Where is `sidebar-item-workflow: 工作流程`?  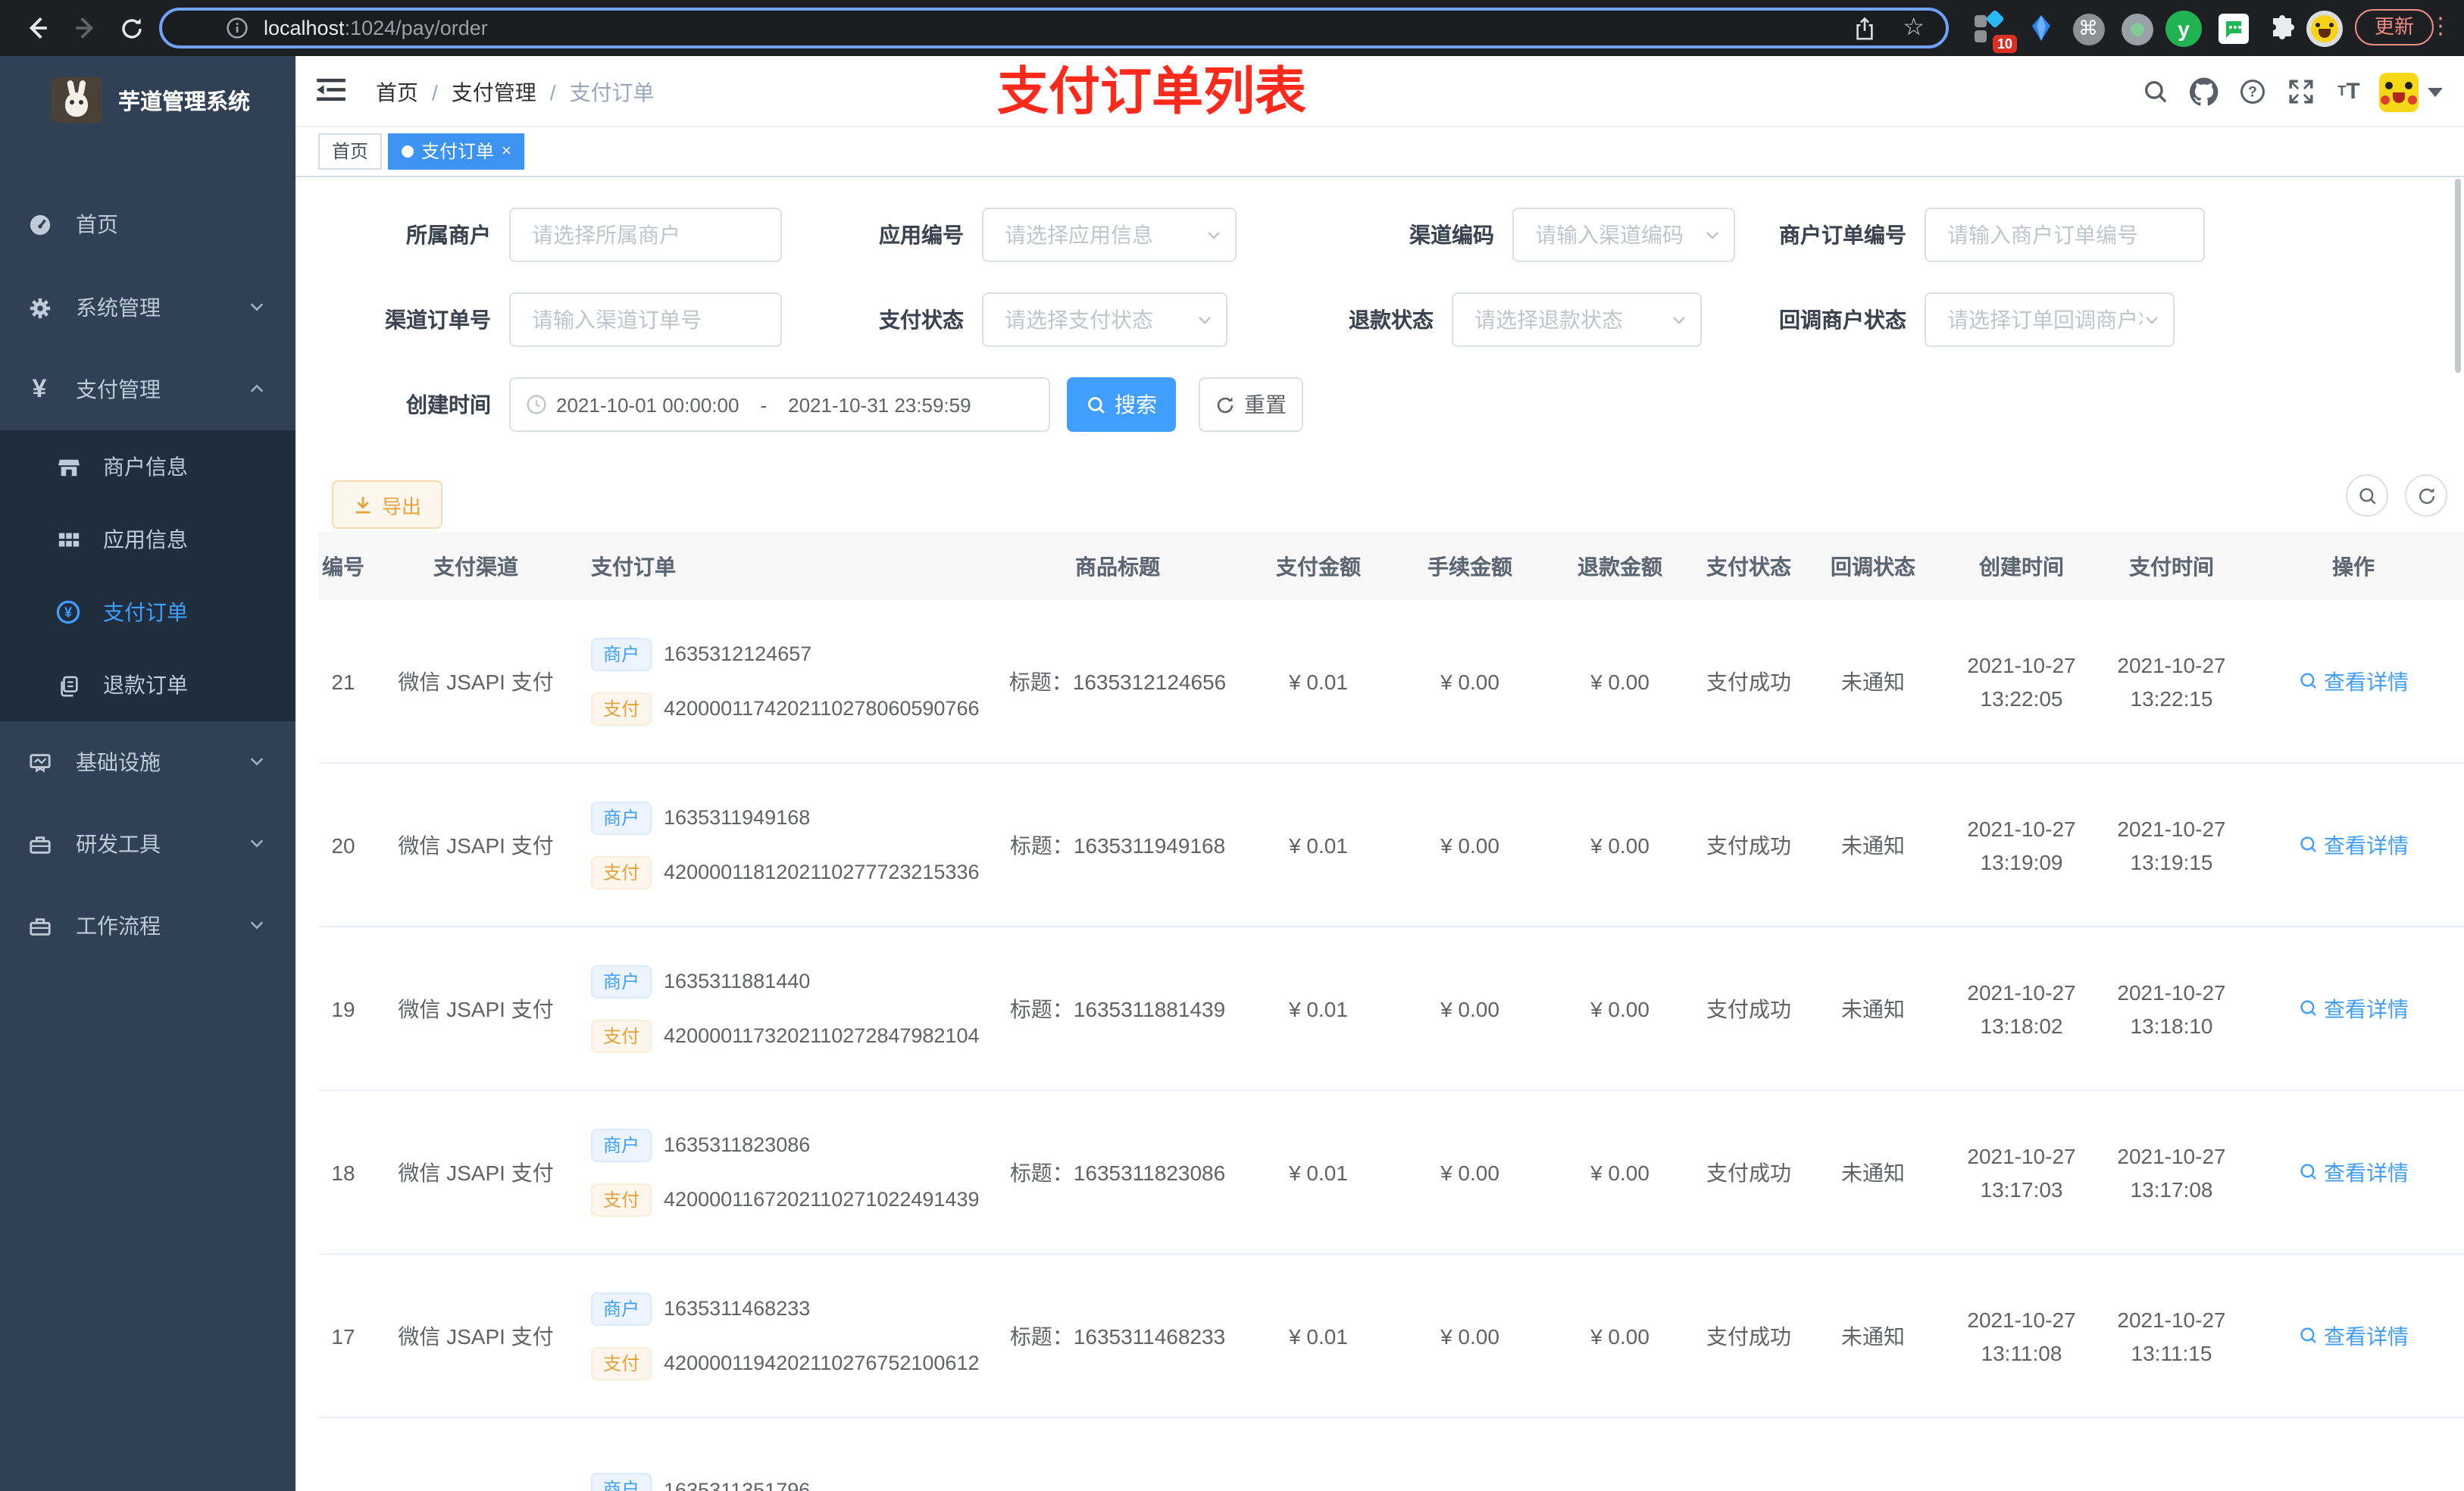
sidebar-item-workflow: 工作流程 is located at coordinates (147, 926).